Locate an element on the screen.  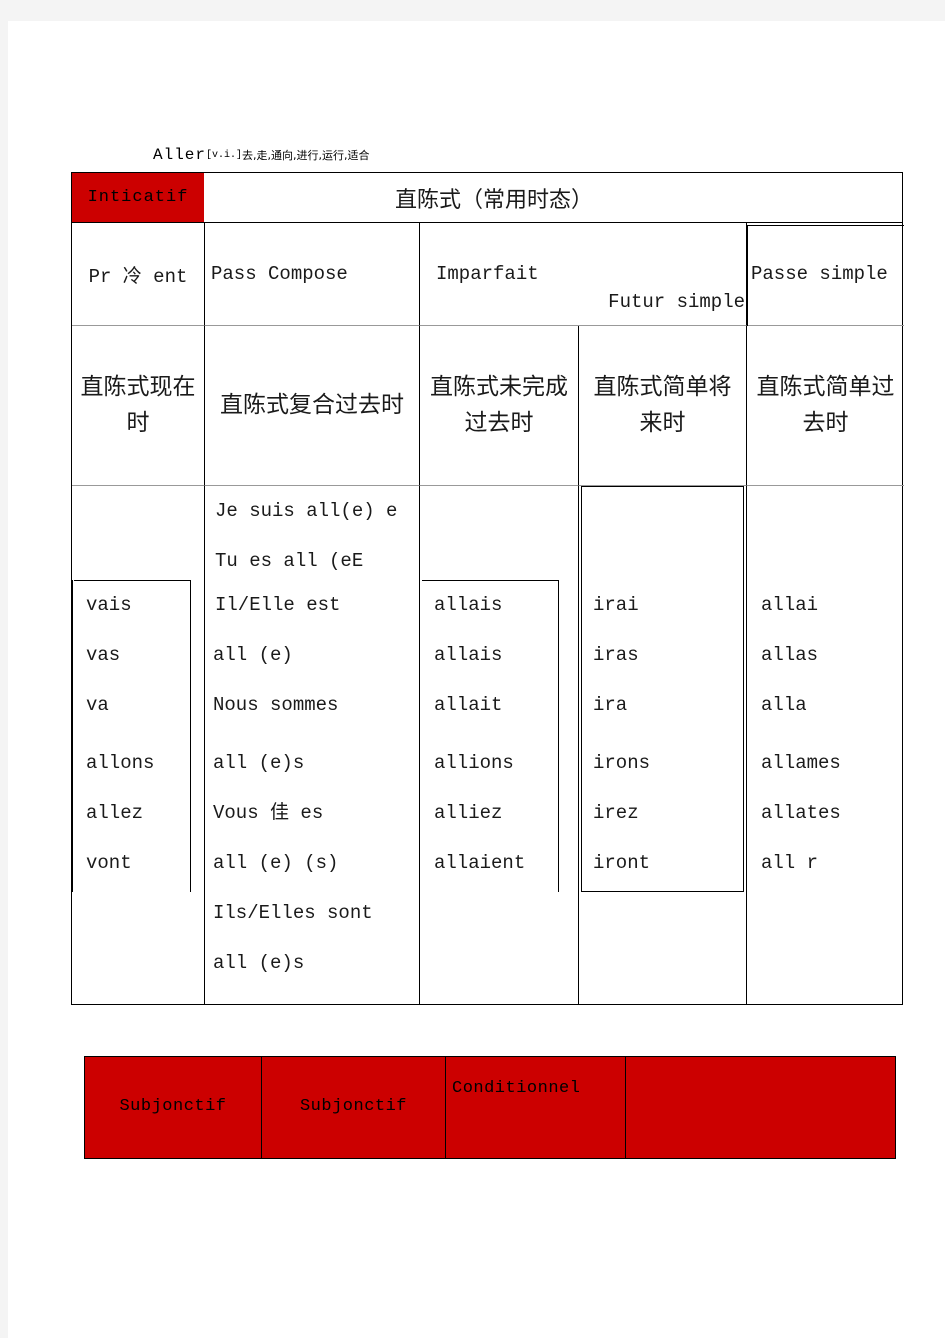
bottom-cell-empty is located at coordinates (760, 1107).